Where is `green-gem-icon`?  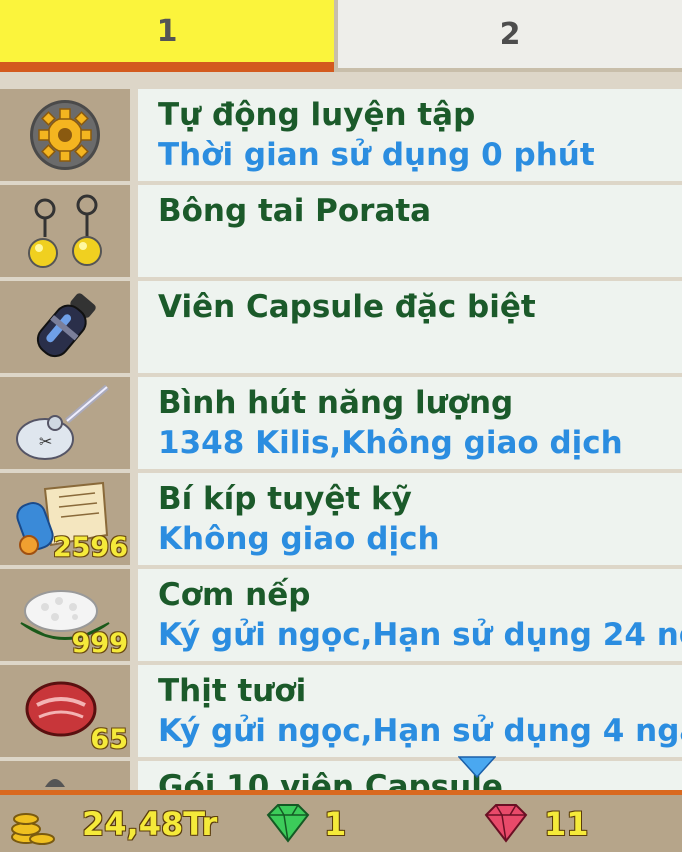 green-gem-icon is located at coordinates (288, 823).